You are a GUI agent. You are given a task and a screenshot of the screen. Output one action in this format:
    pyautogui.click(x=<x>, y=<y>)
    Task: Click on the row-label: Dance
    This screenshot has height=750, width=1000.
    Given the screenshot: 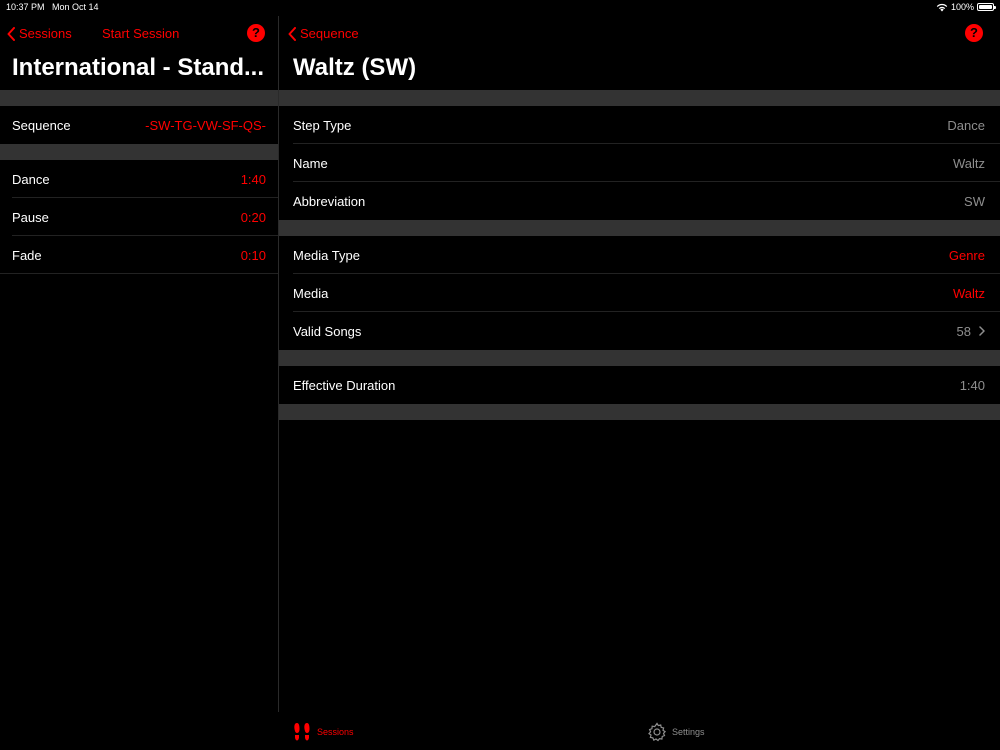 What is the action you would take?
    pyautogui.click(x=31, y=179)
    